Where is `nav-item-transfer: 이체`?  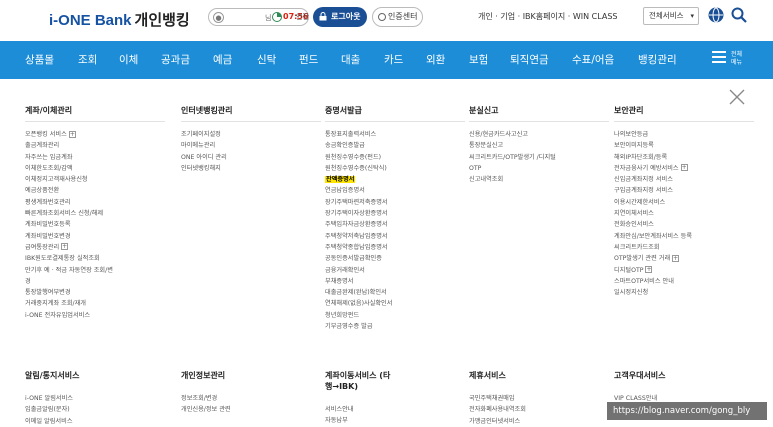 nav-item-transfer: 이체 is located at coordinates (128, 60).